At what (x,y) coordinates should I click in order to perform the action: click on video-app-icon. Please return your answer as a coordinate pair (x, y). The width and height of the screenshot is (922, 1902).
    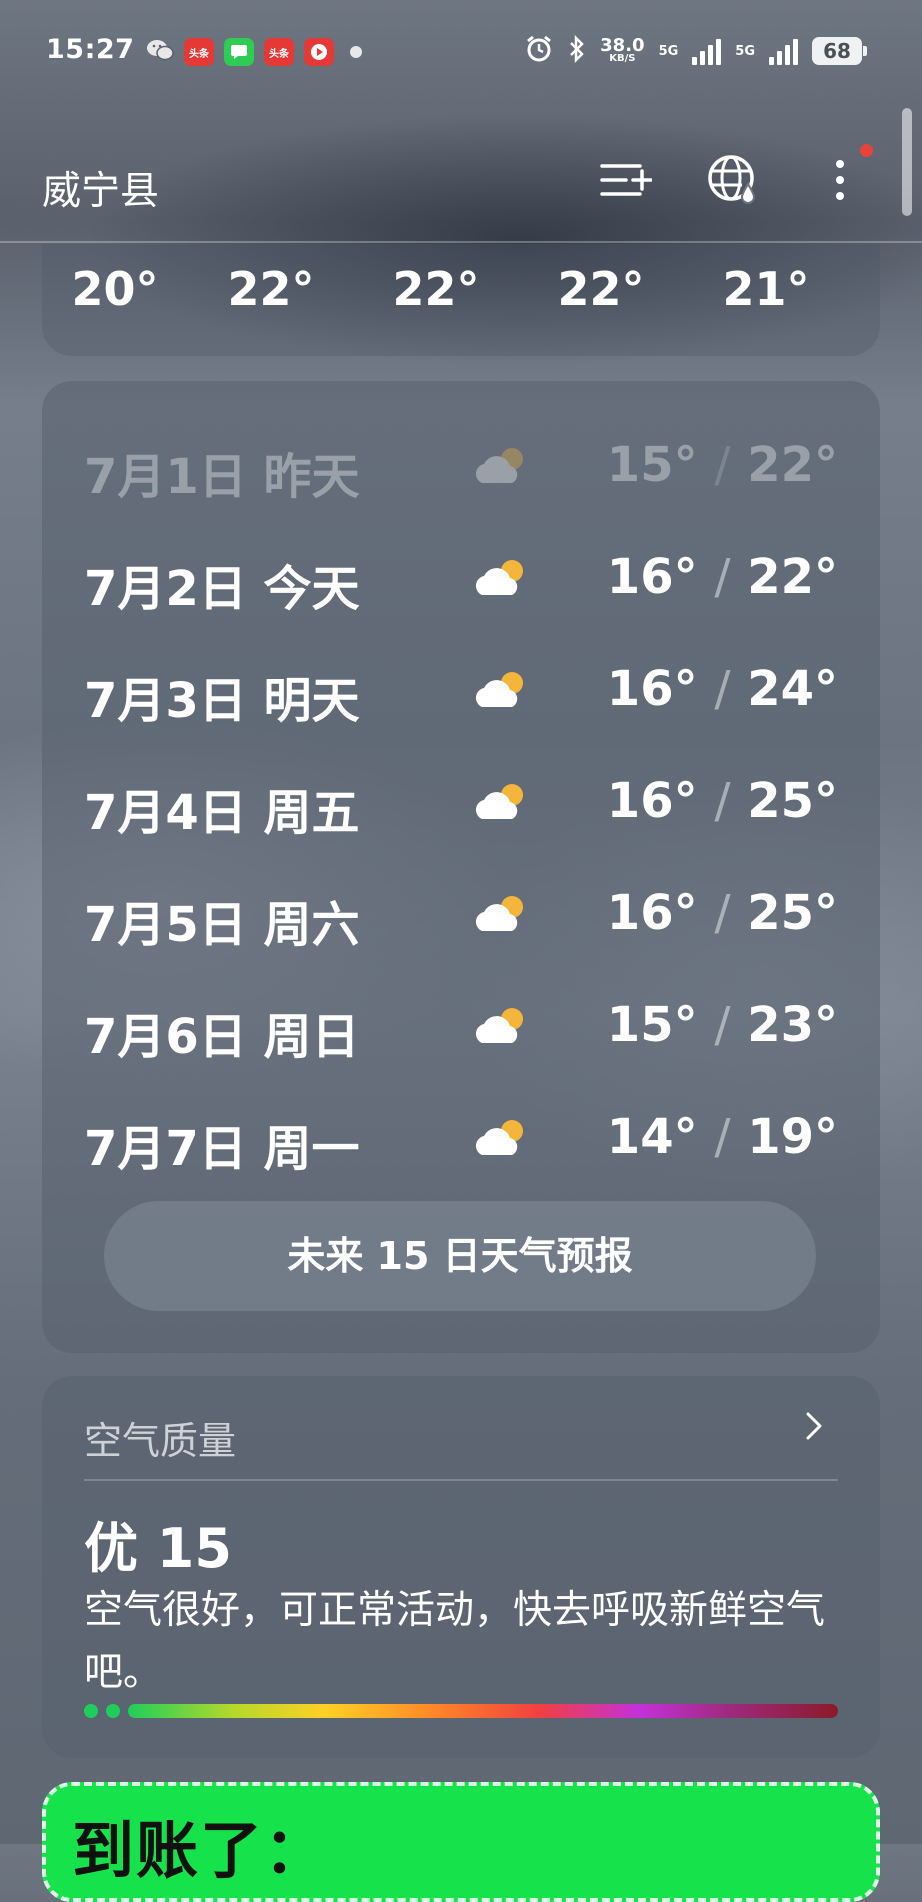
    Looking at the image, I should click on (319, 52).